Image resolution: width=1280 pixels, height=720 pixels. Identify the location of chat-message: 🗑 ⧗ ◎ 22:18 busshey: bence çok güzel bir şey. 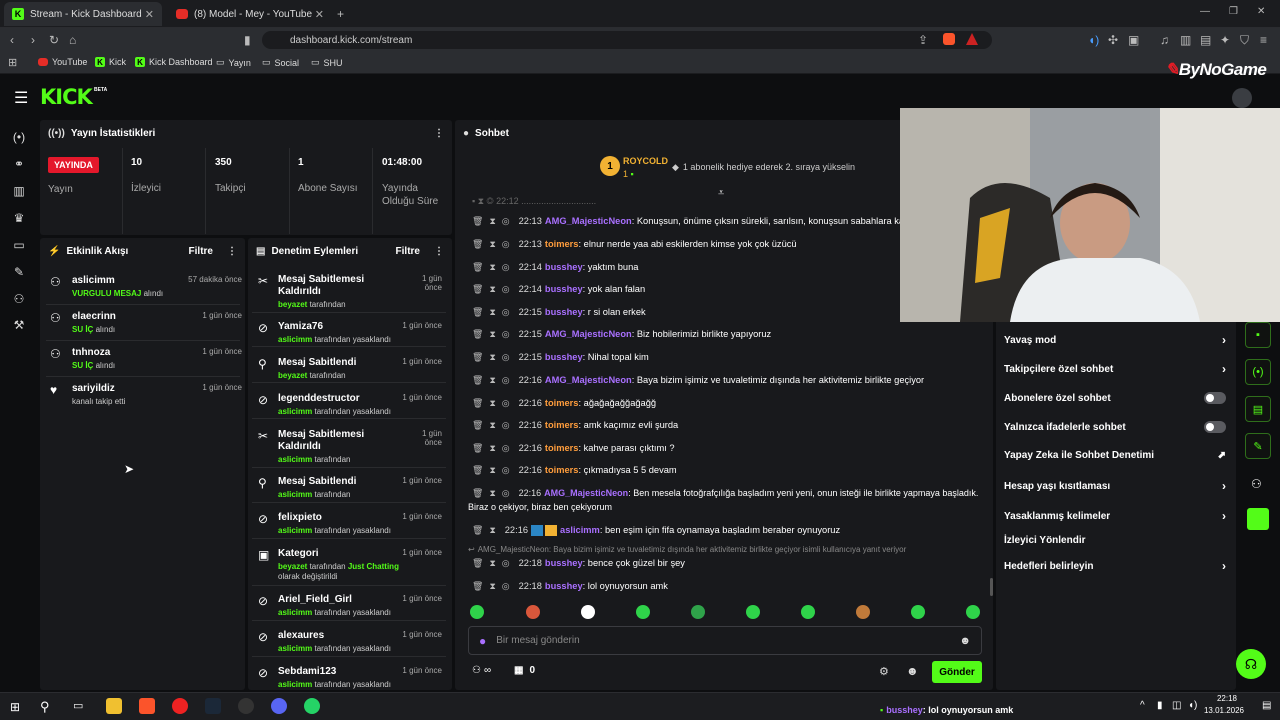
(578, 563).